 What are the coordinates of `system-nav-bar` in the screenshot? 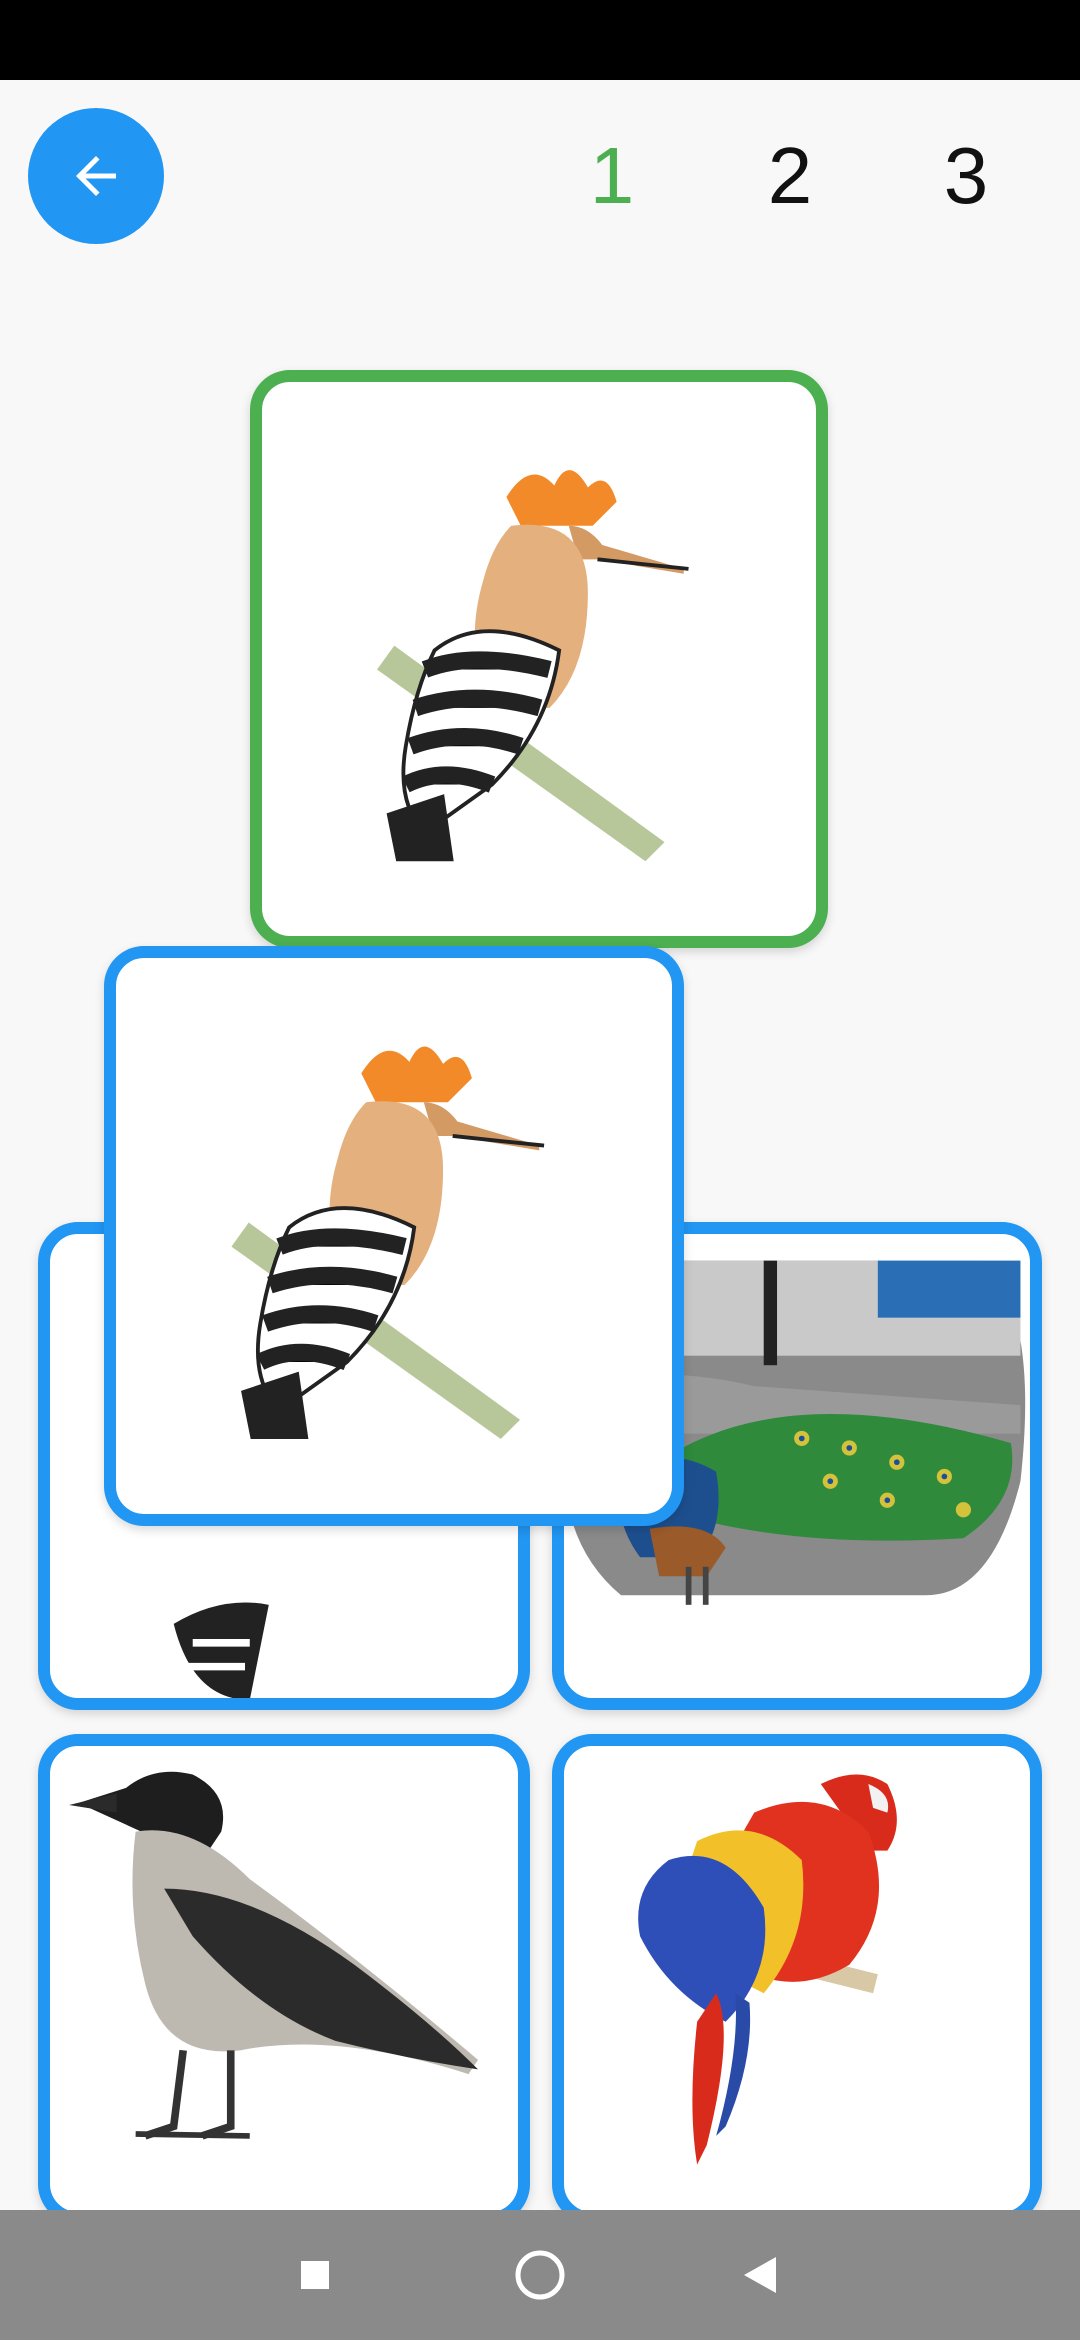 It's located at (540, 2275).